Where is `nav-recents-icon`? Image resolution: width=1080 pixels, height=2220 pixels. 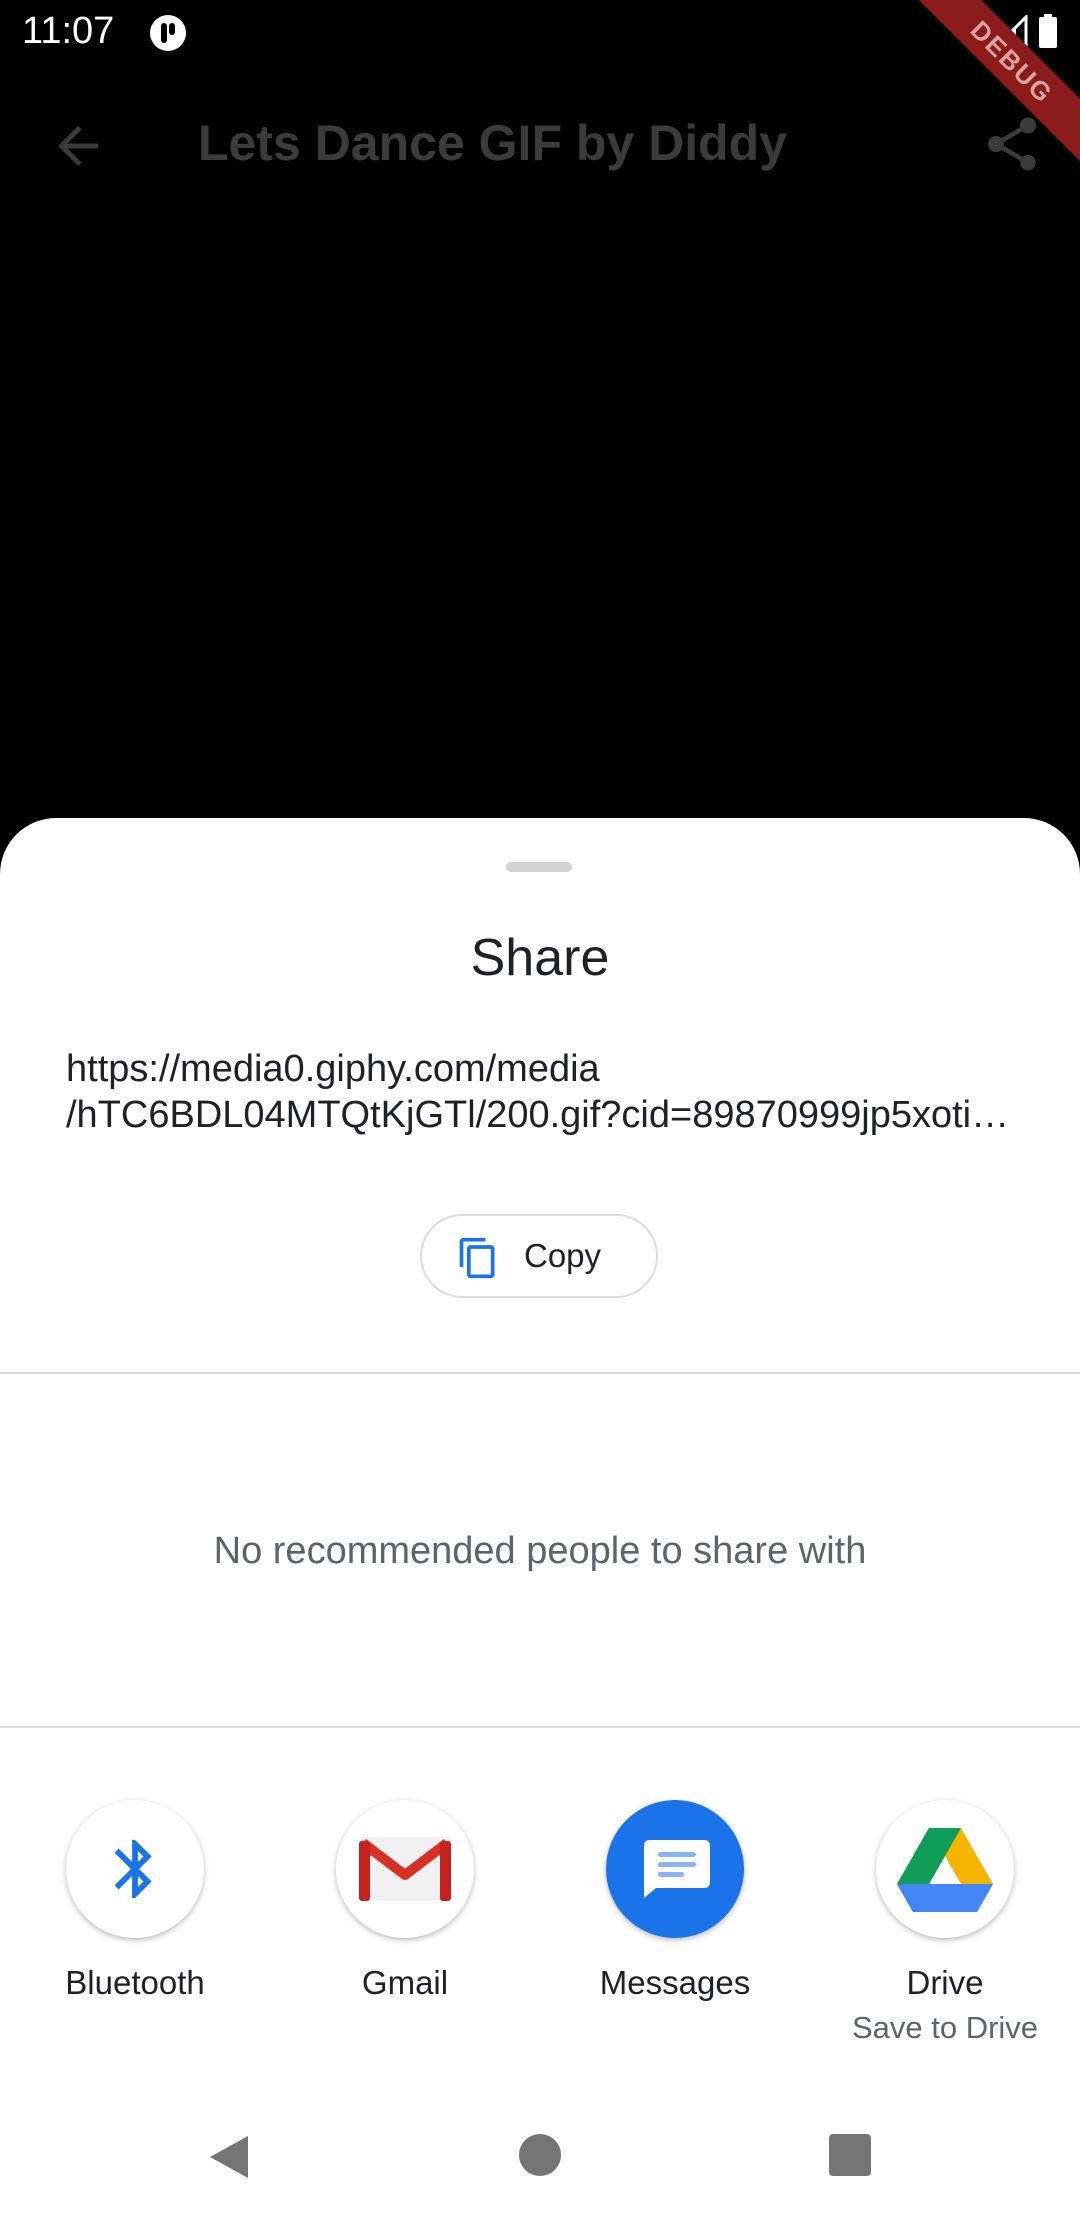
nav-recents-icon is located at coordinates (850, 2155).